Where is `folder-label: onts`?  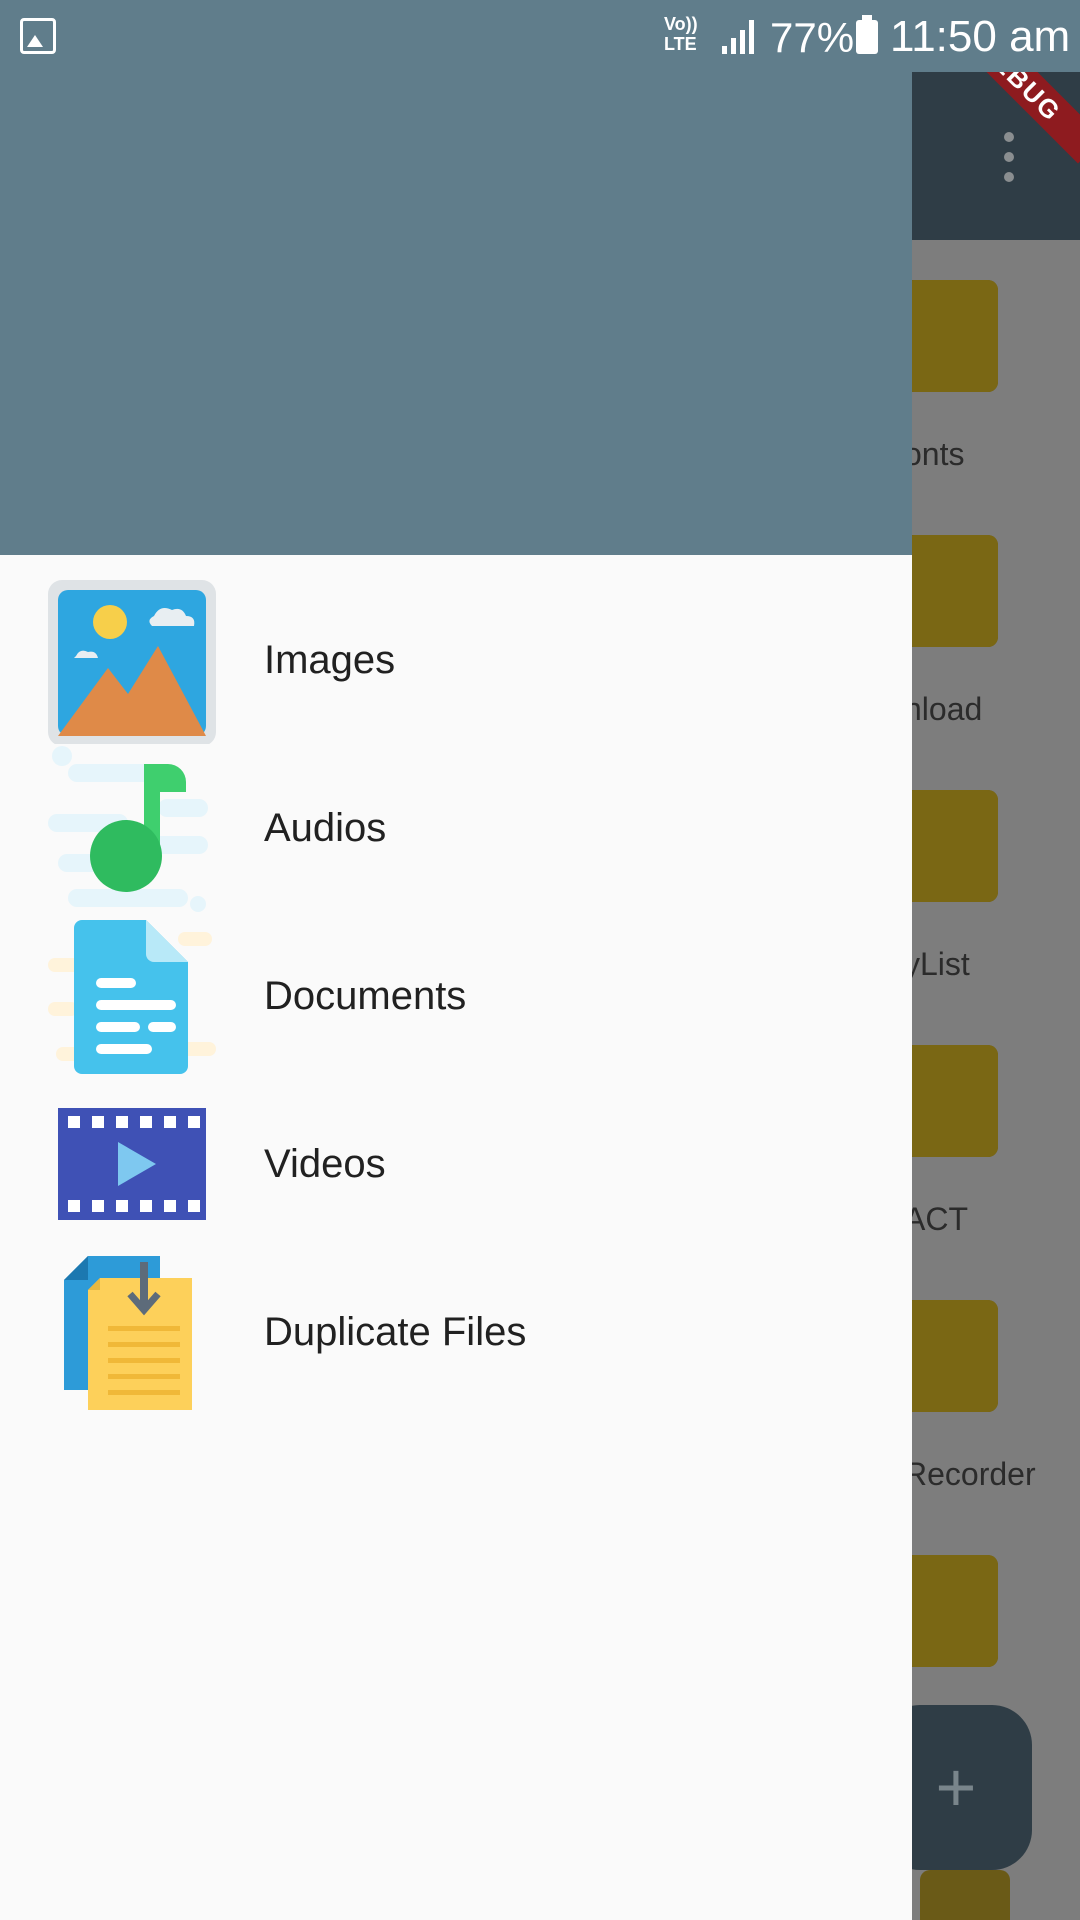 folder-label: onts is located at coordinates (934, 454).